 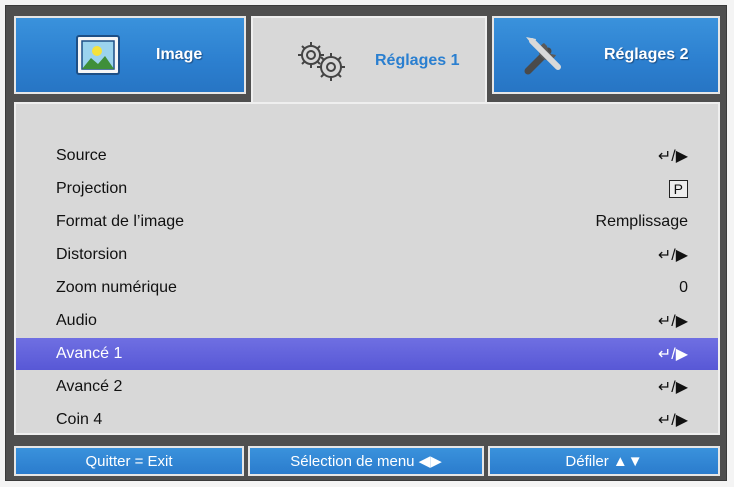 I want to click on menu-item-label: Source, so click(x=81, y=155).